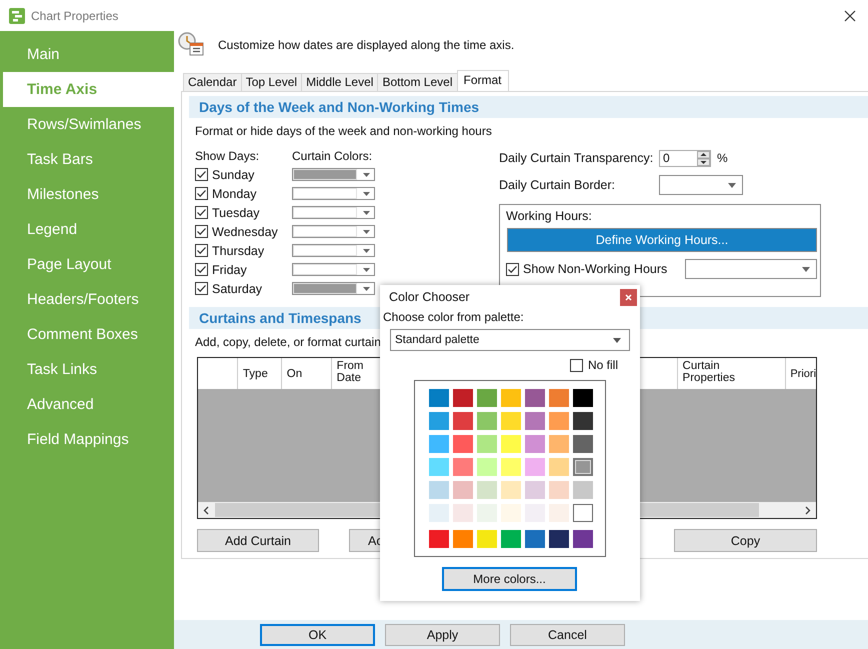 The image size is (868, 649). What do you see at coordinates (722, 158) in the screenshot?
I see `unit-label: %` at bounding box center [722, 158].